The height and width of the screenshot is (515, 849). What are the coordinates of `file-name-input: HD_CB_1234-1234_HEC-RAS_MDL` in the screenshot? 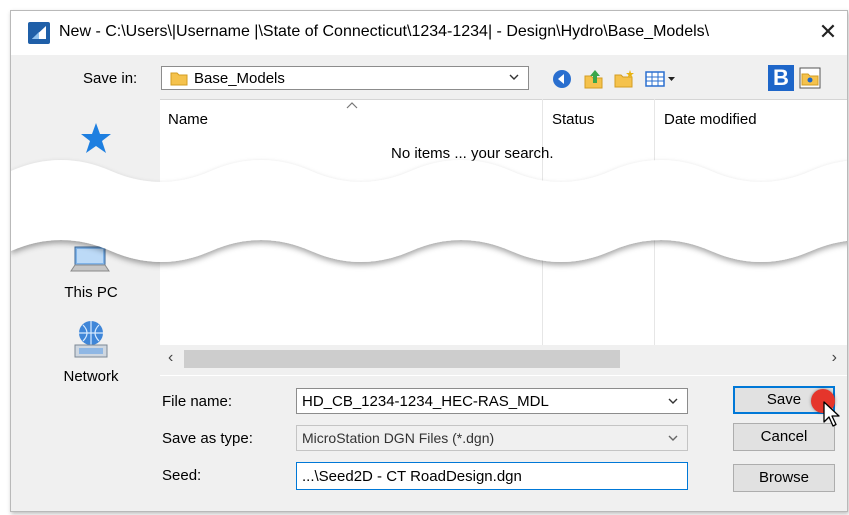 It's located at (492, 401).